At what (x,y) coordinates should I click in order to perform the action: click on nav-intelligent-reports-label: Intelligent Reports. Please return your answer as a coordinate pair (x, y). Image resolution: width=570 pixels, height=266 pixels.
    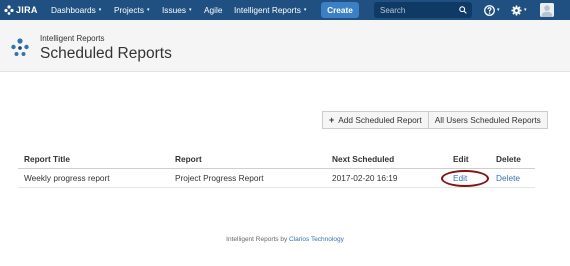
    Looking at the image, I should click on (267, 10).